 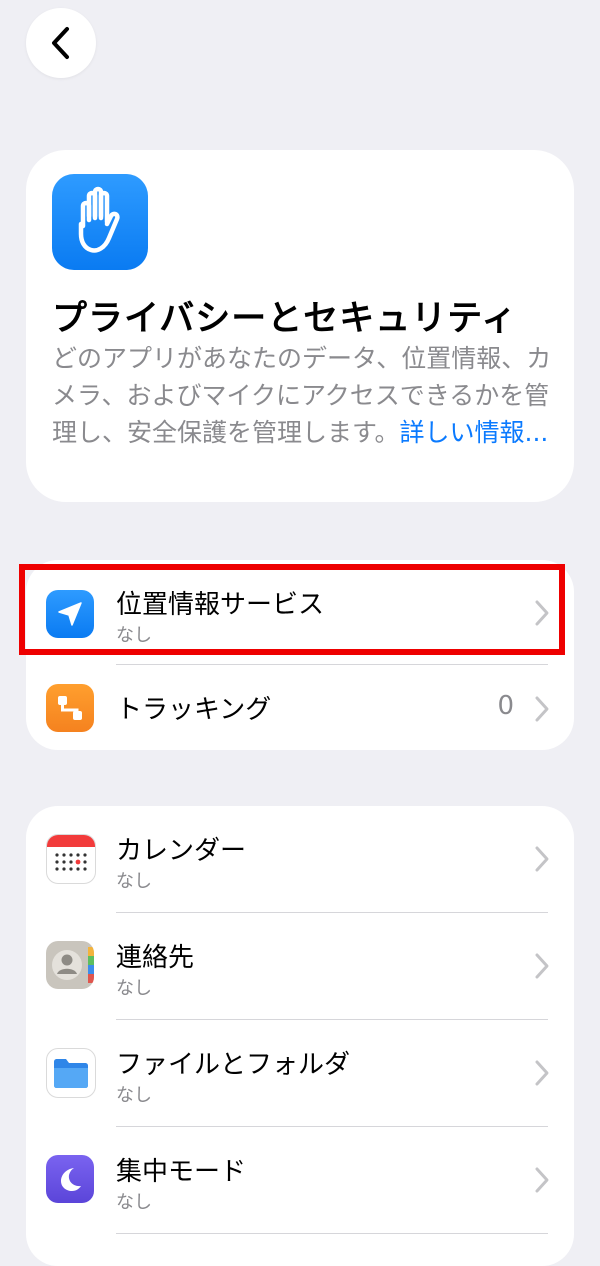 What do you see at coordinates (71, 1073) in the screenshot?
I see `folder-icon` at bounding box center [71, 1073].